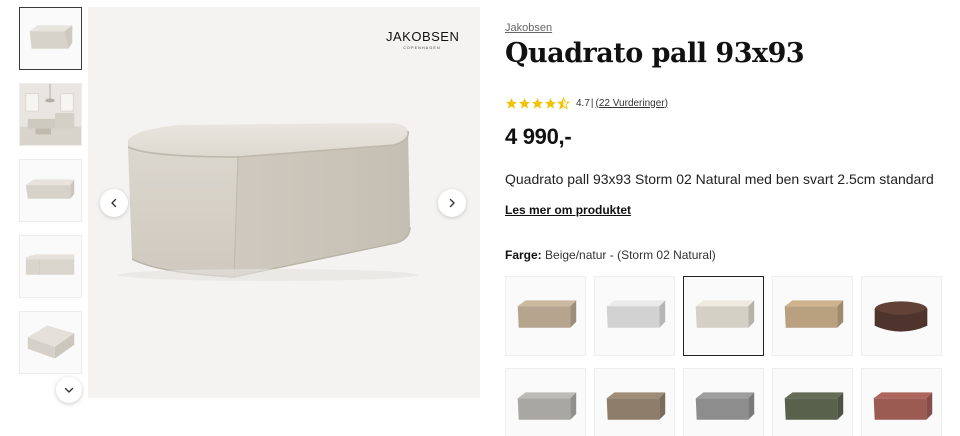 This screenshot has height=436, width=960. I want to click on product-rating: 4.7 | (22 Vurderinger), so click(586, 103).